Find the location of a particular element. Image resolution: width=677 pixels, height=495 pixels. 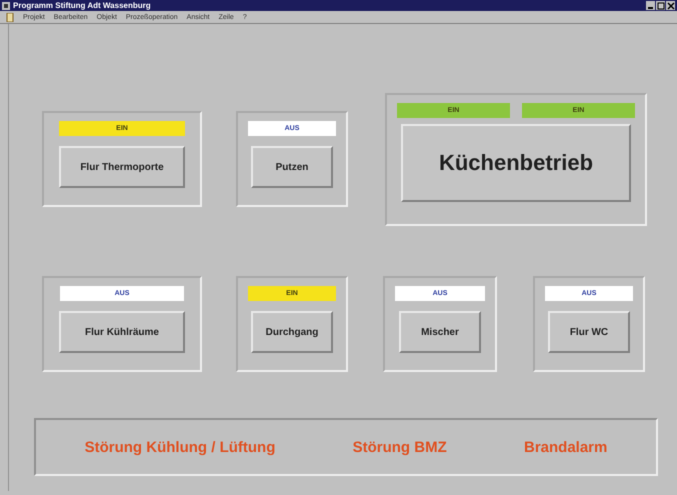

control-button: Flur Kühlräume is located at coordinates (122, 332).